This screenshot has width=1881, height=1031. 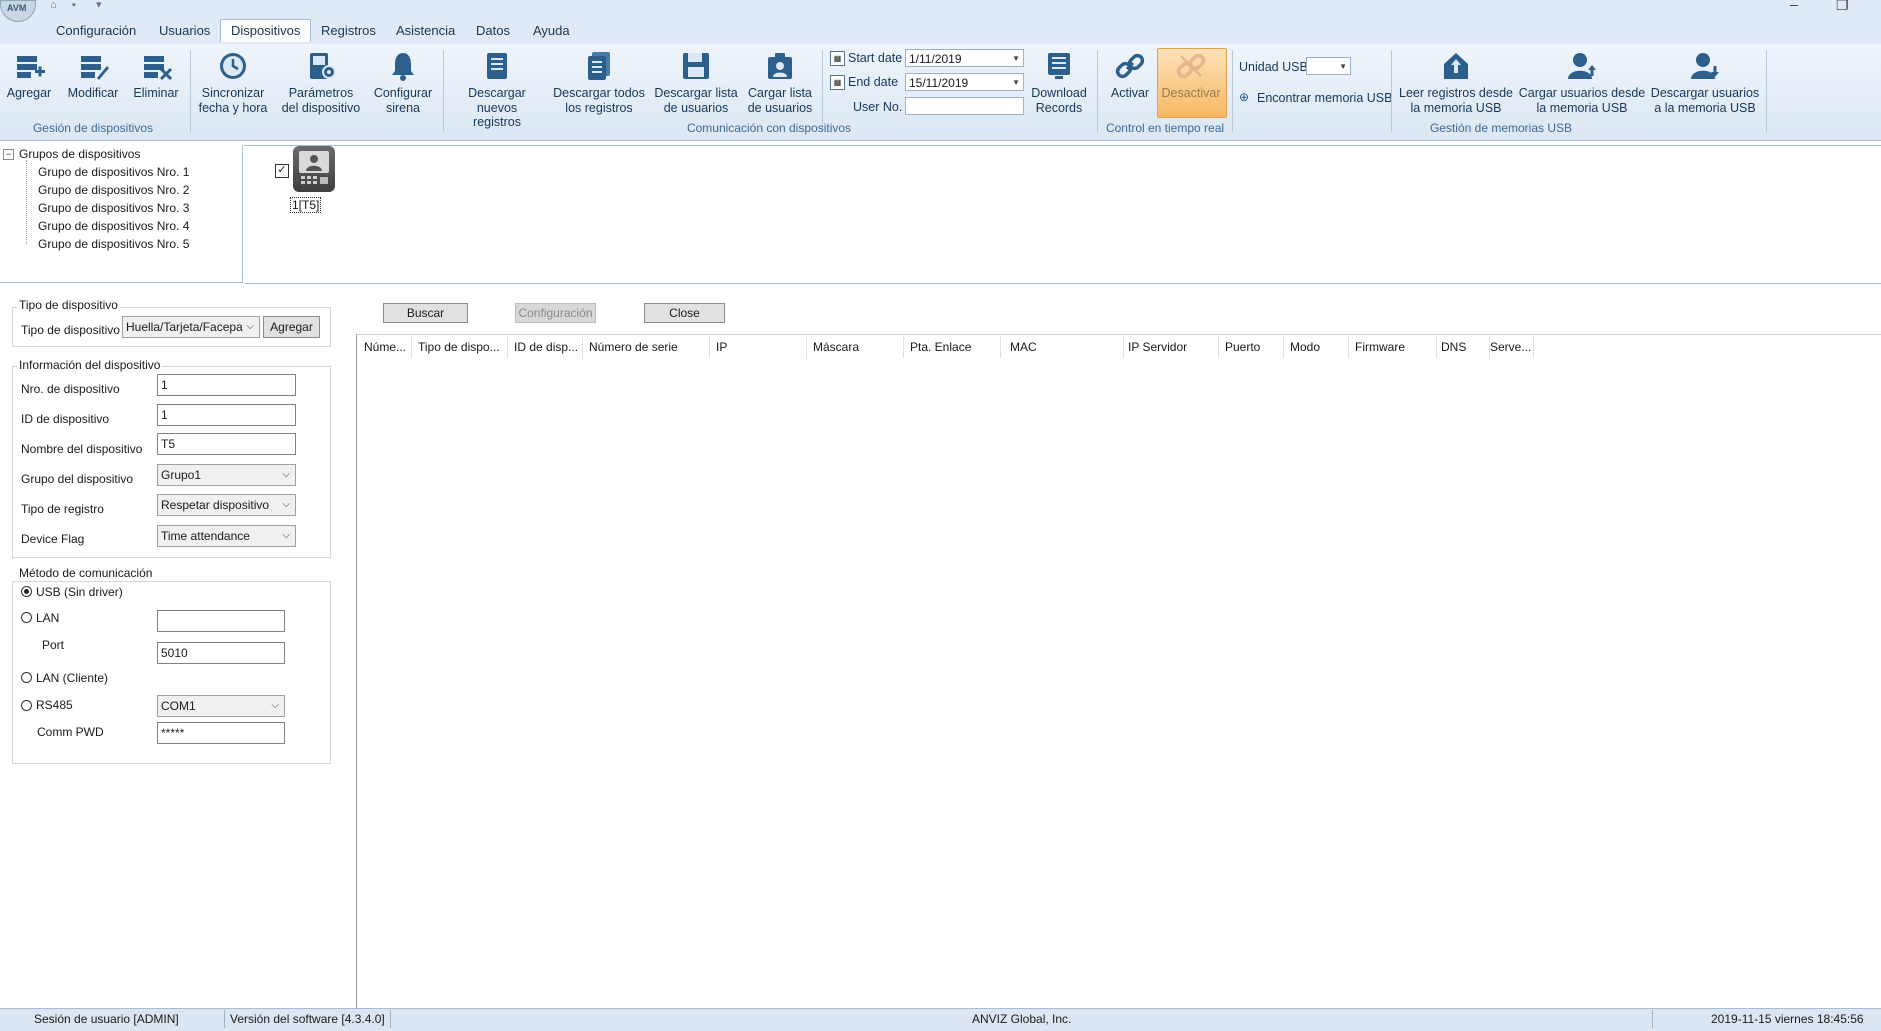 What do you see at coordinates (86, 573) in the screenshot?
I see `metodo-legend: Método de comunicación` at bounding box center [86, 573].